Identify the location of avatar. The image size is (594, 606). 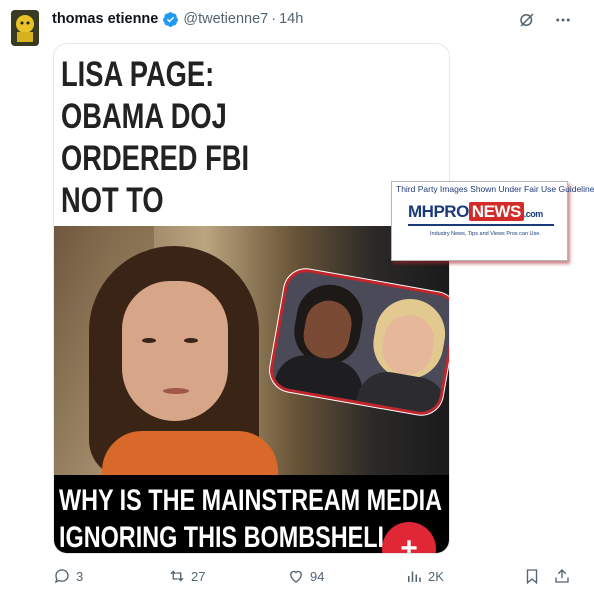
(25, 28).